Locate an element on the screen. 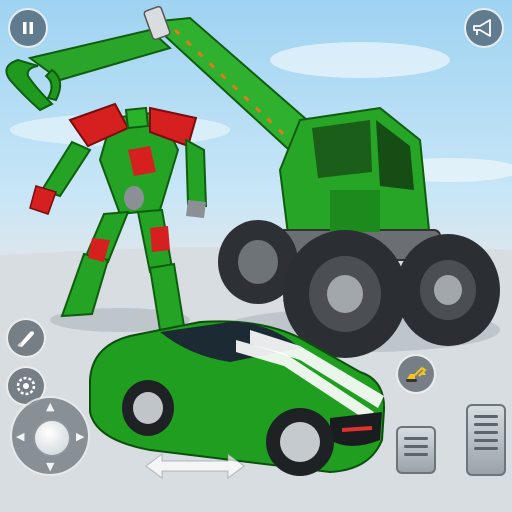 This screenshot has width=512, height=512. arrow-right-icon: ▶ is located at coordinates (80, 436).